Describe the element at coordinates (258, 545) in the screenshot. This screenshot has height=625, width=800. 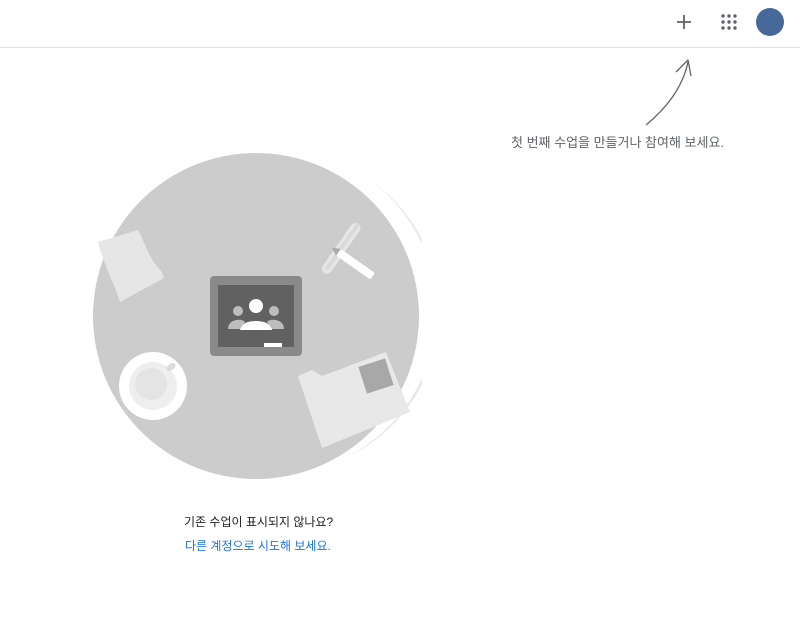
I see `try-another-account-link: 다른 계정으로 시도해 보세요.` at that location.